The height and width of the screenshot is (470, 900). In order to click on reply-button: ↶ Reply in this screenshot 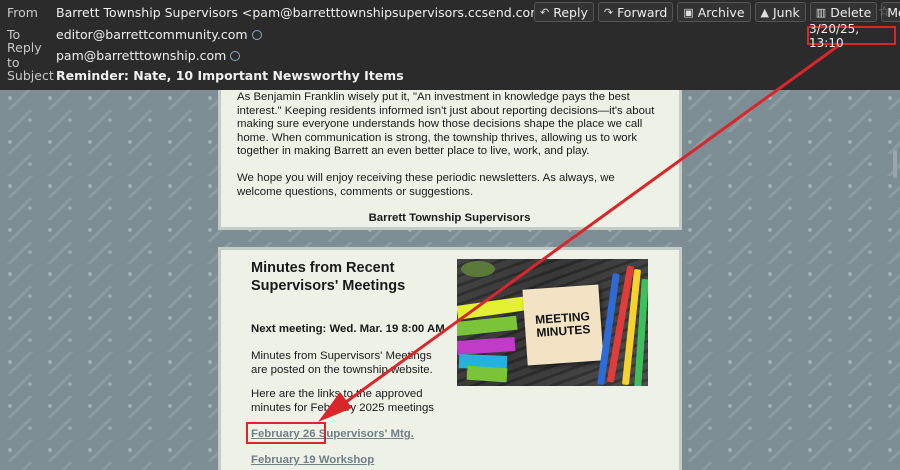, I will do `click(564, 12)`.